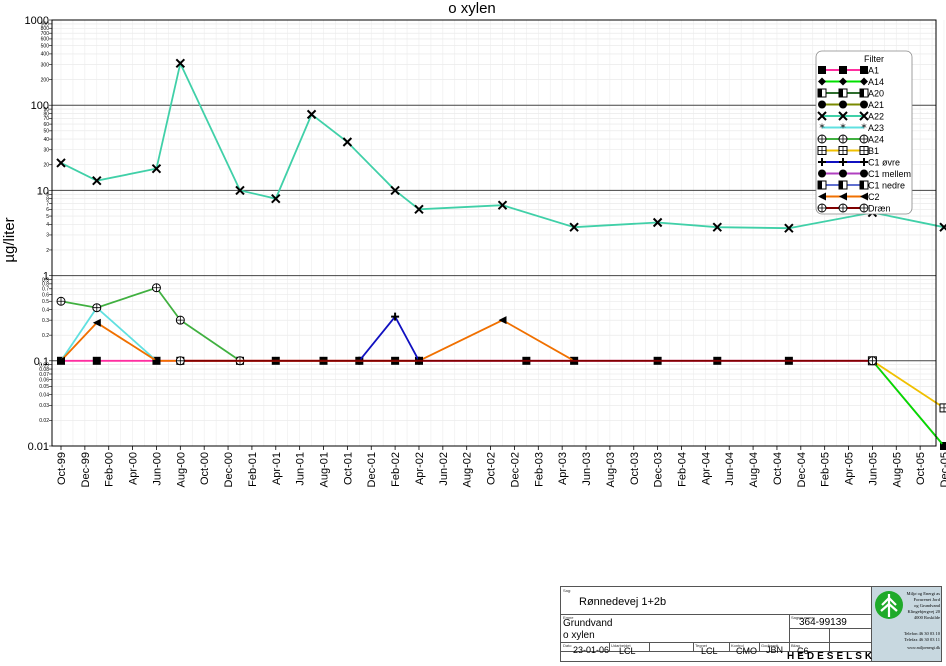  Describe the element at coordinates (591, 650) in the screenshot. I see `date-value: 23-01-06` at that location.